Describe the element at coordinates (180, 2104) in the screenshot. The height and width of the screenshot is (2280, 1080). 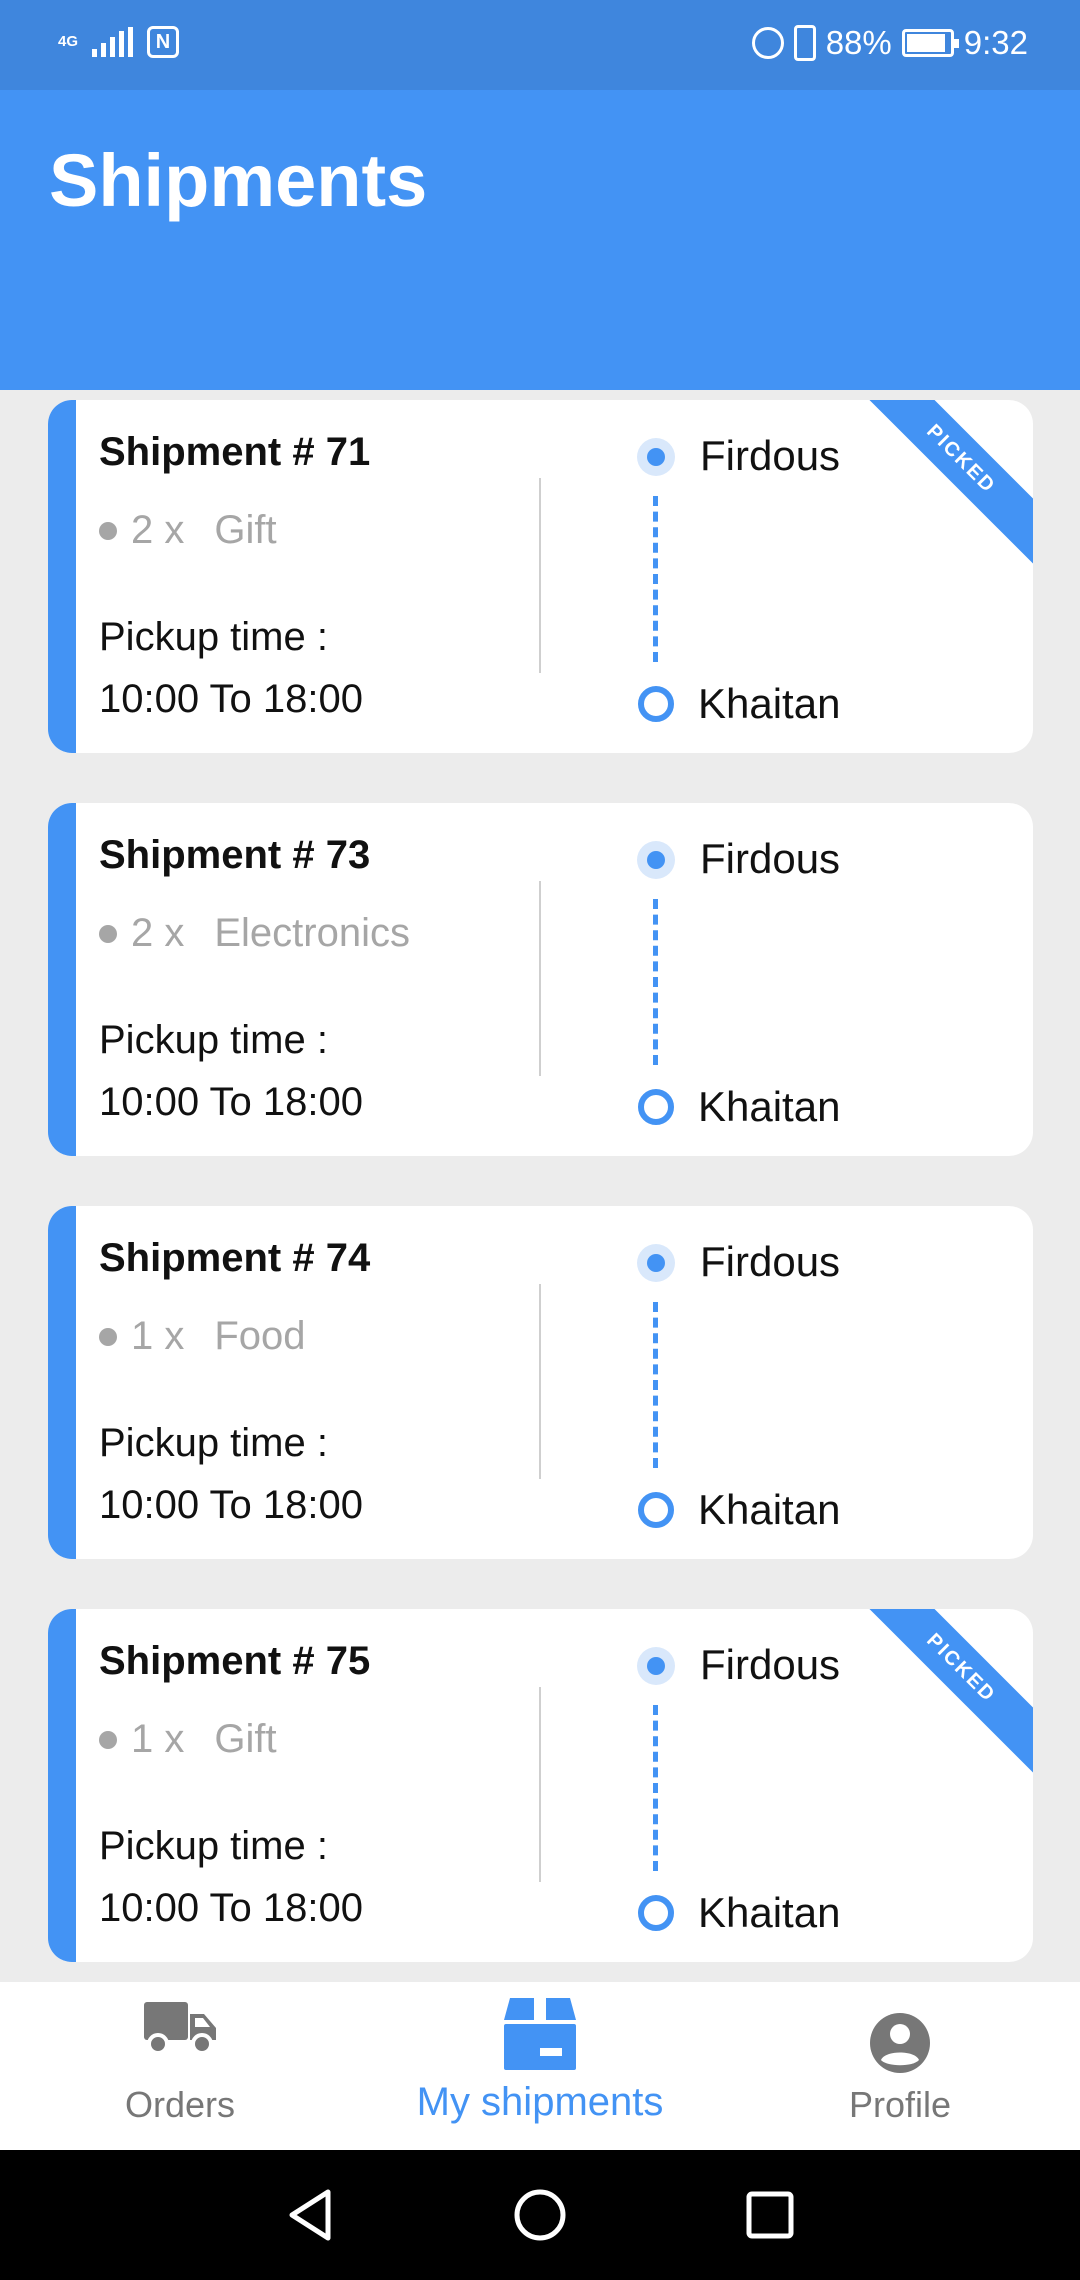
I see `nav-orders-label: Orders` at that location.